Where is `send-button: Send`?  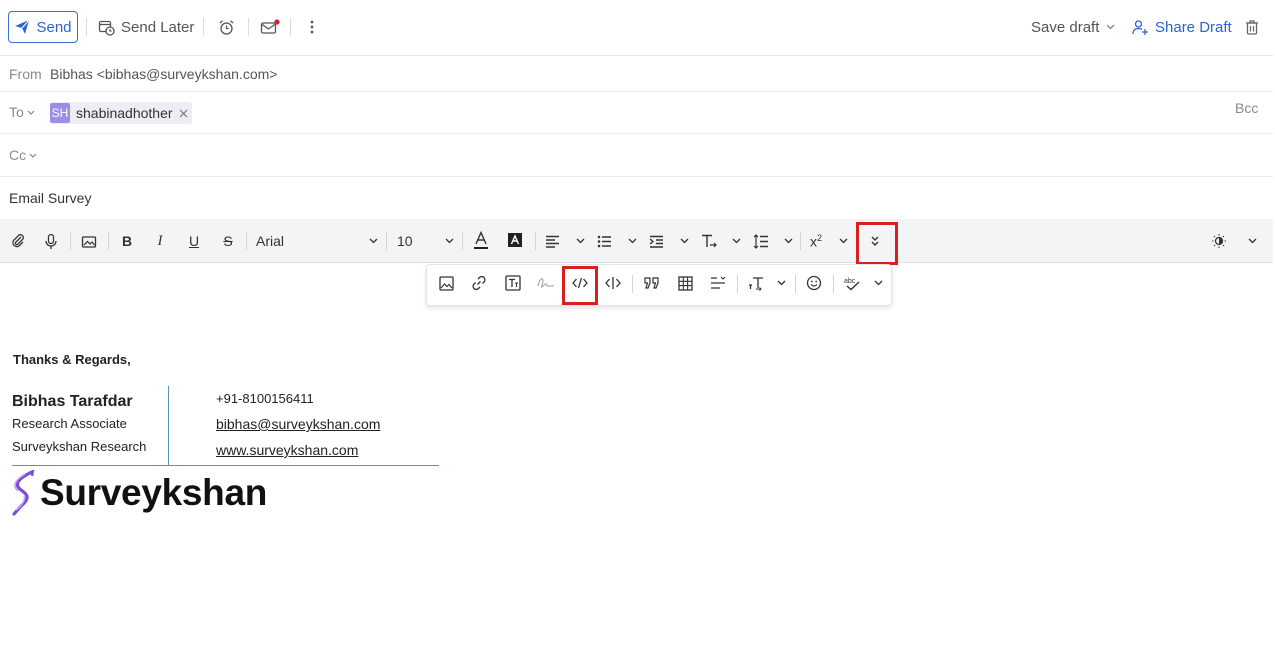 send-button: Send is located at coordinates (43, 27).